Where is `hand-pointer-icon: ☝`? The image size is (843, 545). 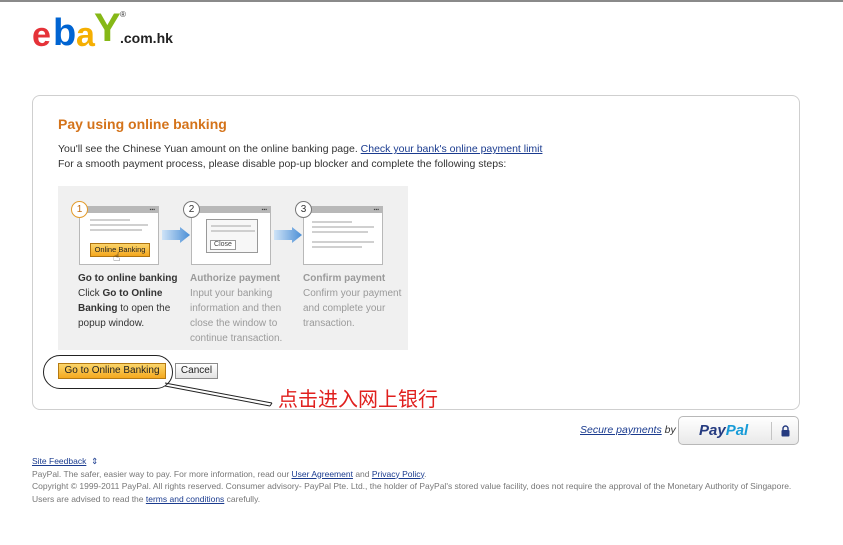 hand-pointer-icon: ☝ is located at coordinates (117, 257).